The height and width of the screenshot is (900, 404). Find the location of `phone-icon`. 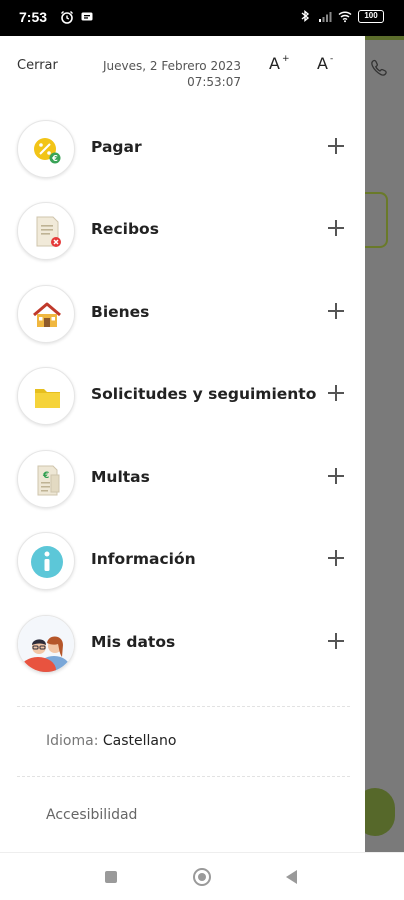

phone-icon is located at coordinates (379, 67).